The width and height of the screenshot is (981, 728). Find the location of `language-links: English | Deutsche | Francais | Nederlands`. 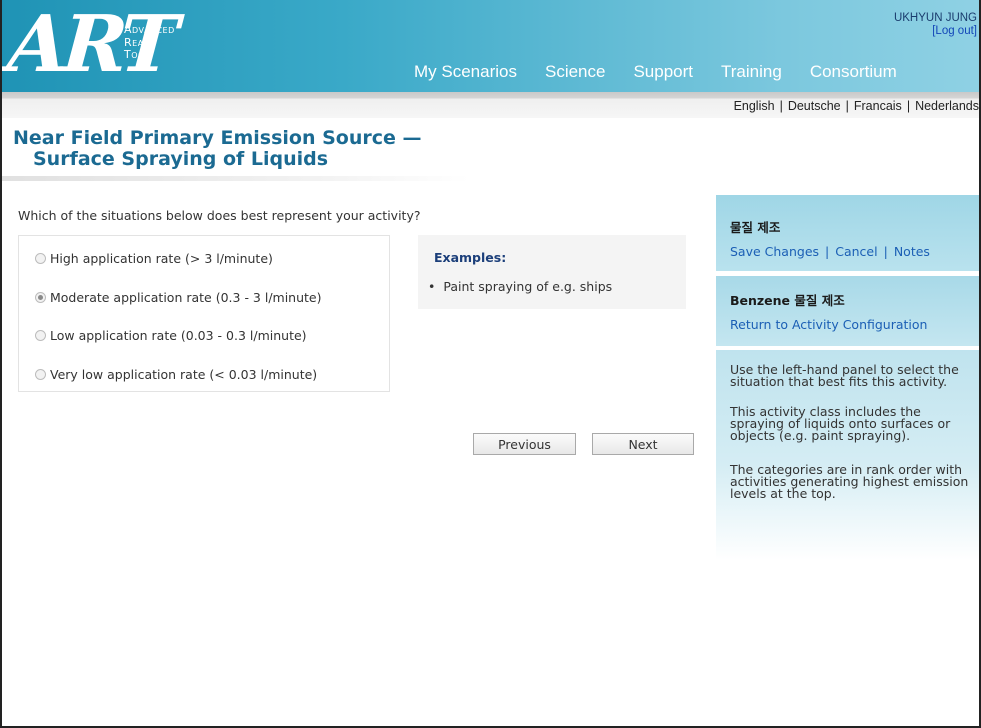

language-links: English | Deutsche | Francais | Nederlands is located at coordinates (856, 106).